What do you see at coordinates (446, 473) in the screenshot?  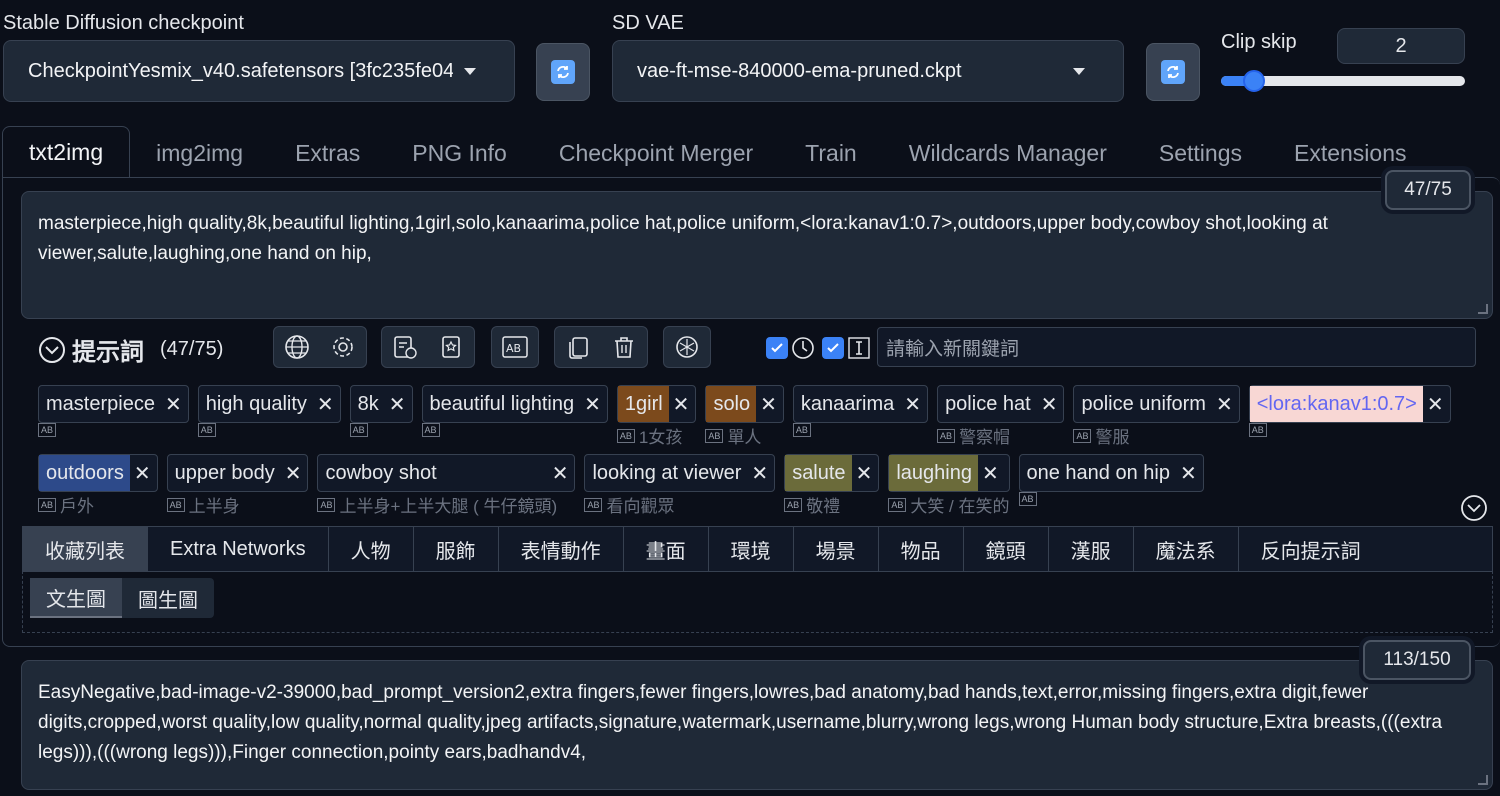 I see `tag-chip: cowboy shot ✕` at bounding box center [446, 473].